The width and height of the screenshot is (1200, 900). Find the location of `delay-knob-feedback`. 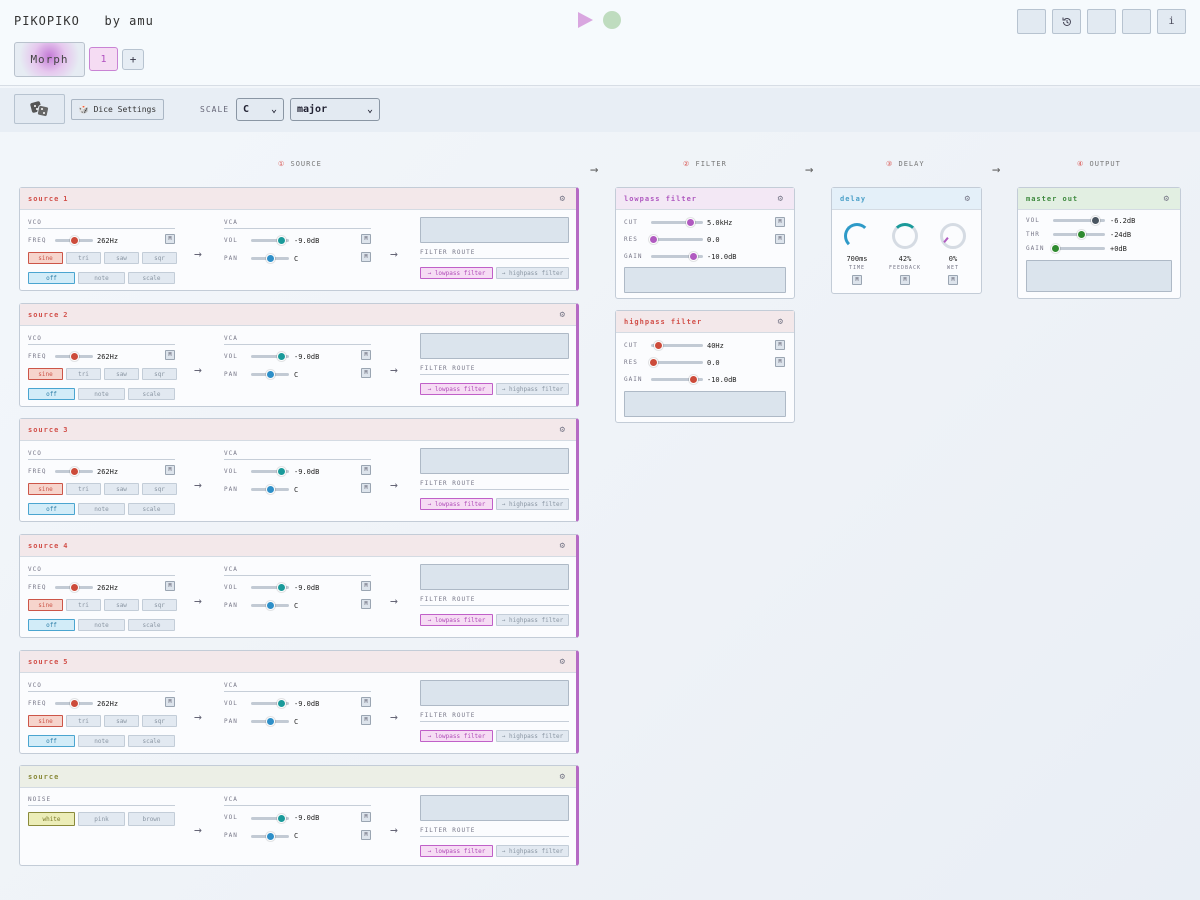

delay-knob-feedback is located at coordinates (905, 236).